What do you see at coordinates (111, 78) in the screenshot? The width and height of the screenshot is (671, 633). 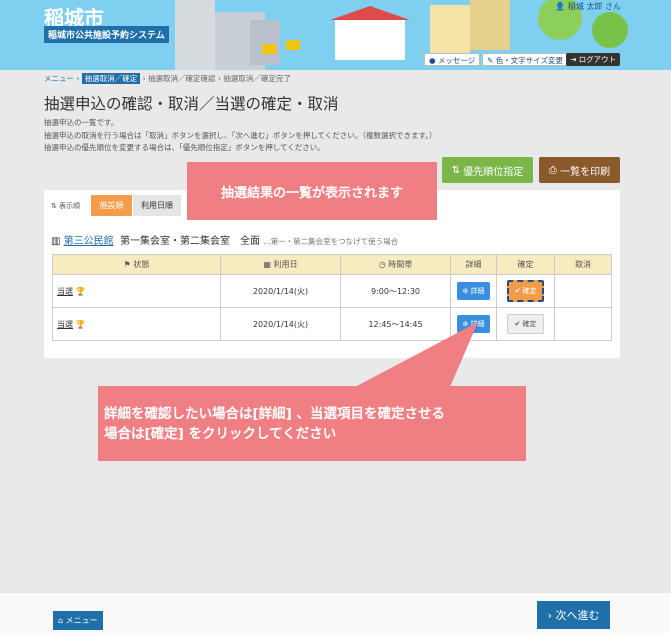 I see `breadcrumb-current: 抽選取消／確定` at bounding box center [111, 78].